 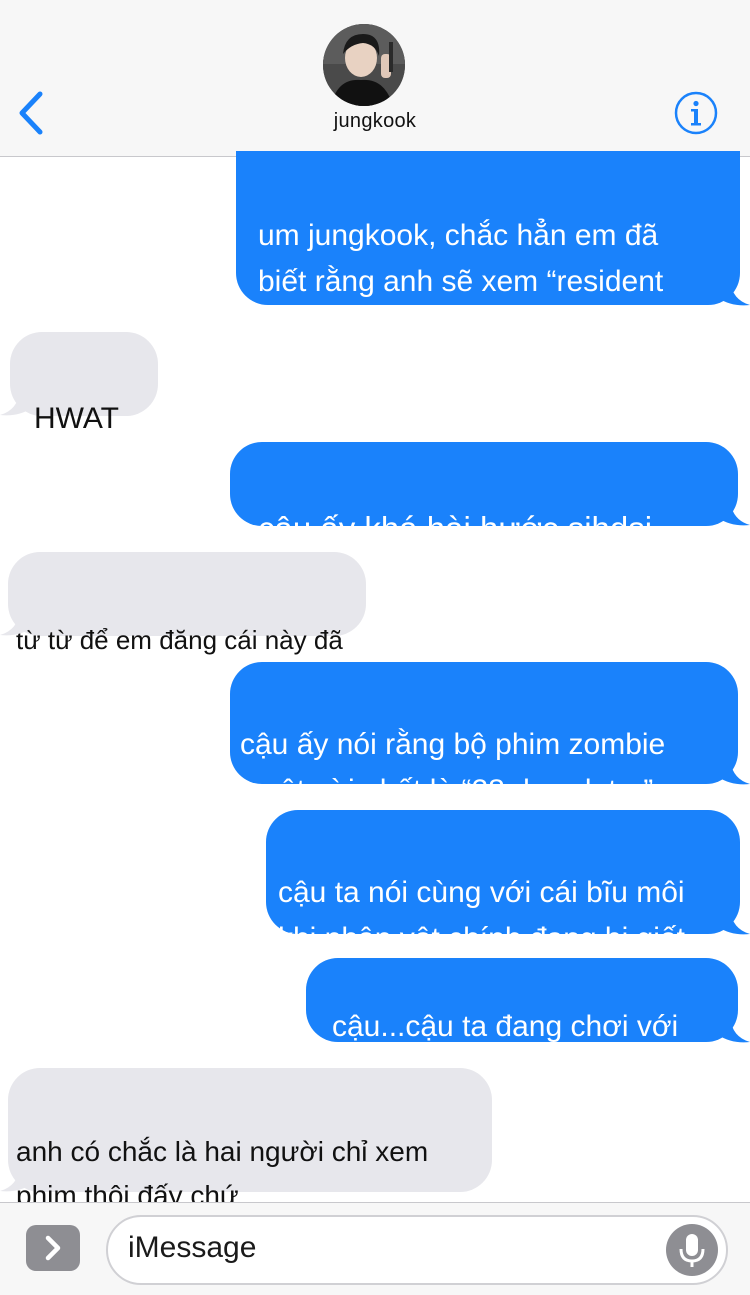 I want to click on message-bubble-sent: cậu...cậu ta đang chơi với tóc của anh??, so click(x=522, y=1023).